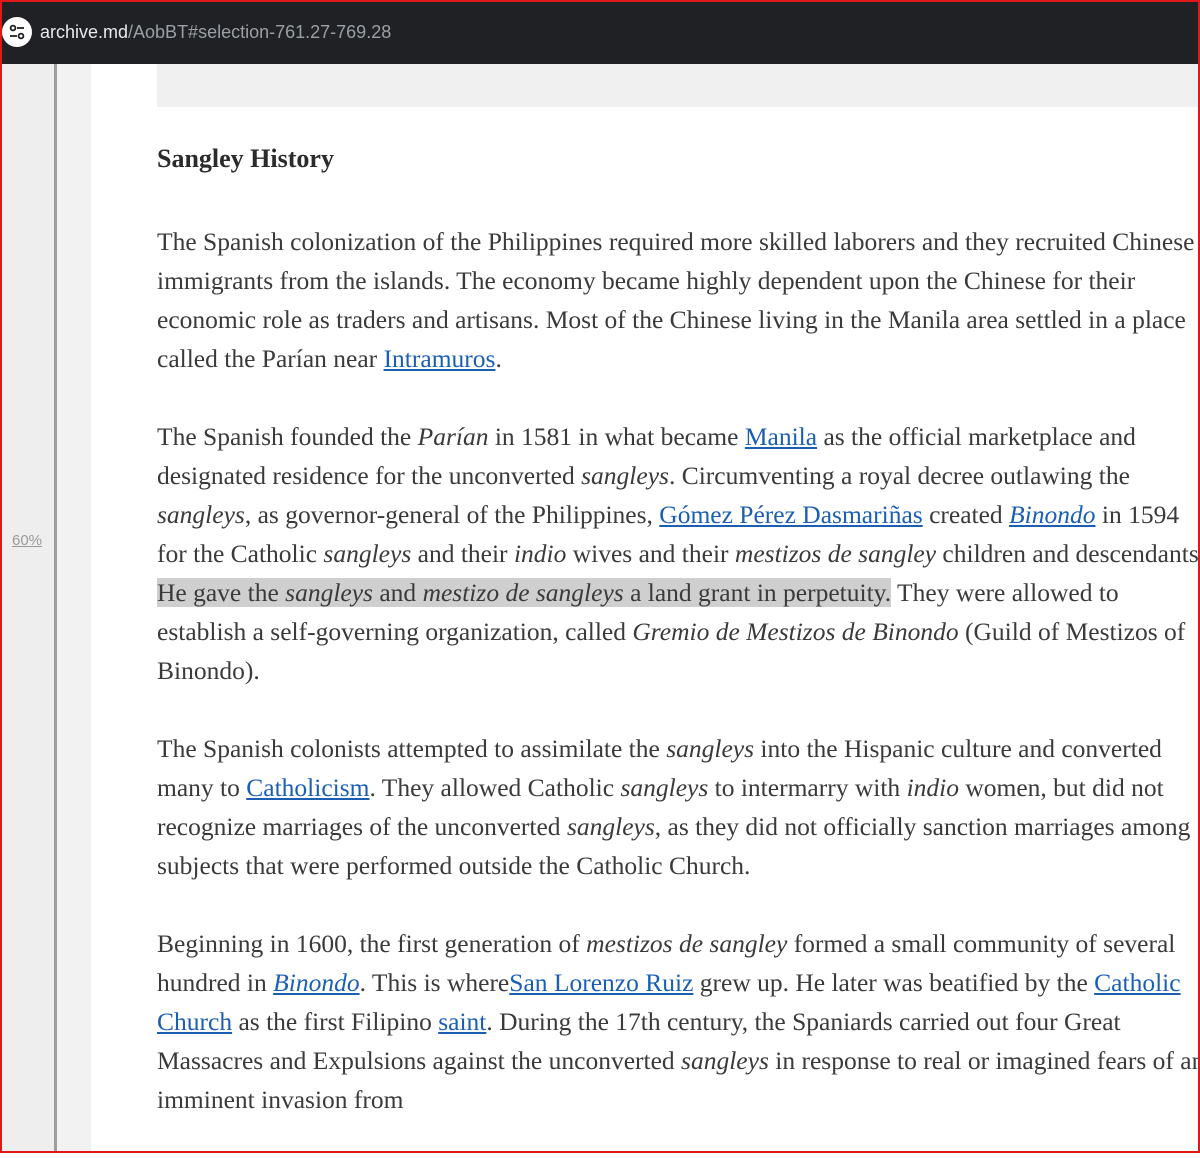 The image size is (1200, 1158). Describe the element at coordinates (966, 514) in the screenshot. I see `text: created` at that location.